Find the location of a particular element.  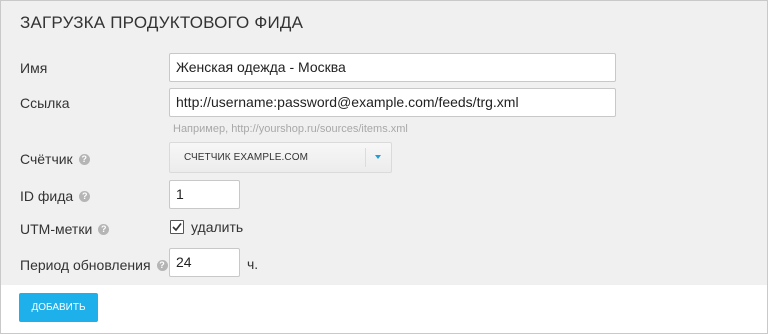

link-label: Ссылка is located at coordinates (45, 103).